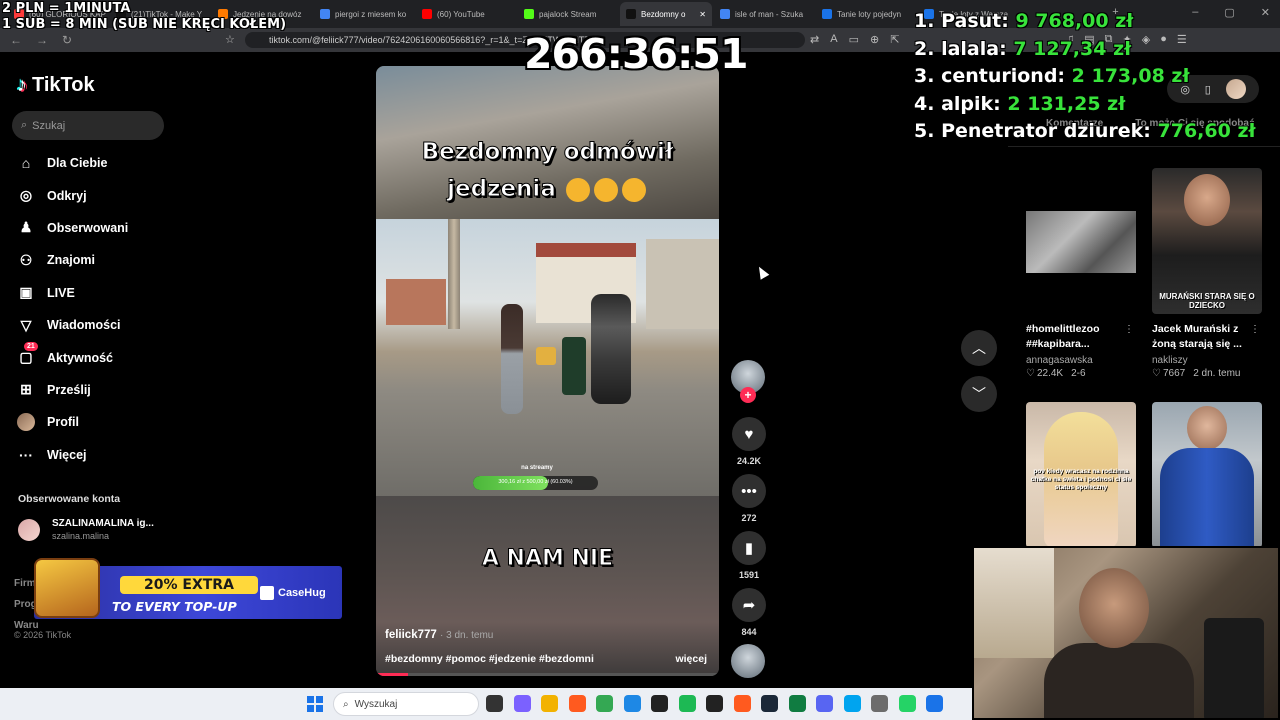 The height and width of the screenshot is (720, 1280). Describe the element at coordinates (72, 455) in the screenshot. I see `sidebar-item-wi-cej: ··· Więcej` at that location.